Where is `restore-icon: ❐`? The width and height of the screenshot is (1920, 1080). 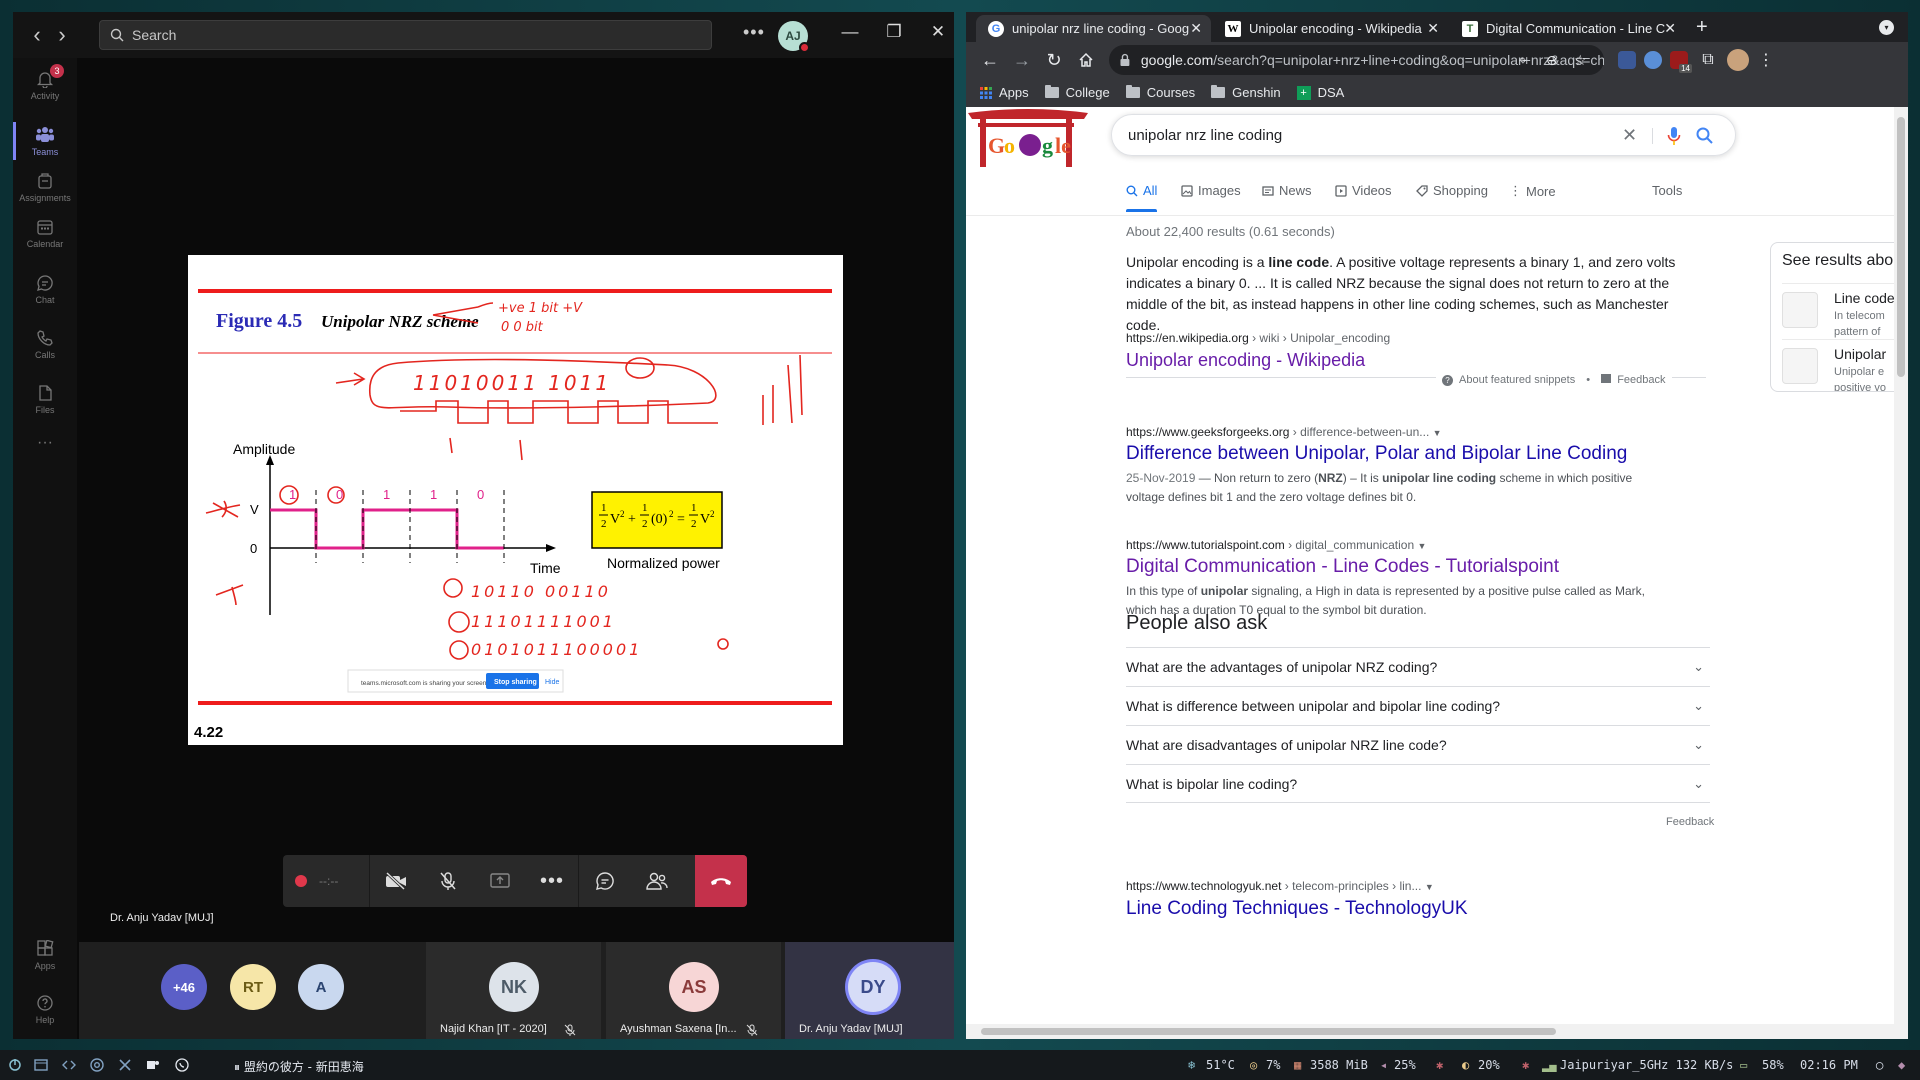 restore-icon: ❐ is located at coordinates (894, 32).